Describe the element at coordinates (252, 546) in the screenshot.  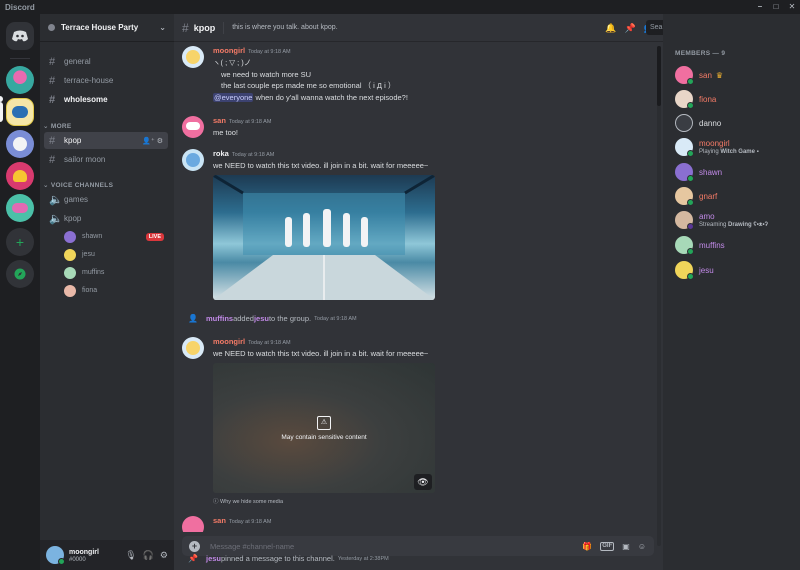
I see `message-input: Message #channel-name` at that location.